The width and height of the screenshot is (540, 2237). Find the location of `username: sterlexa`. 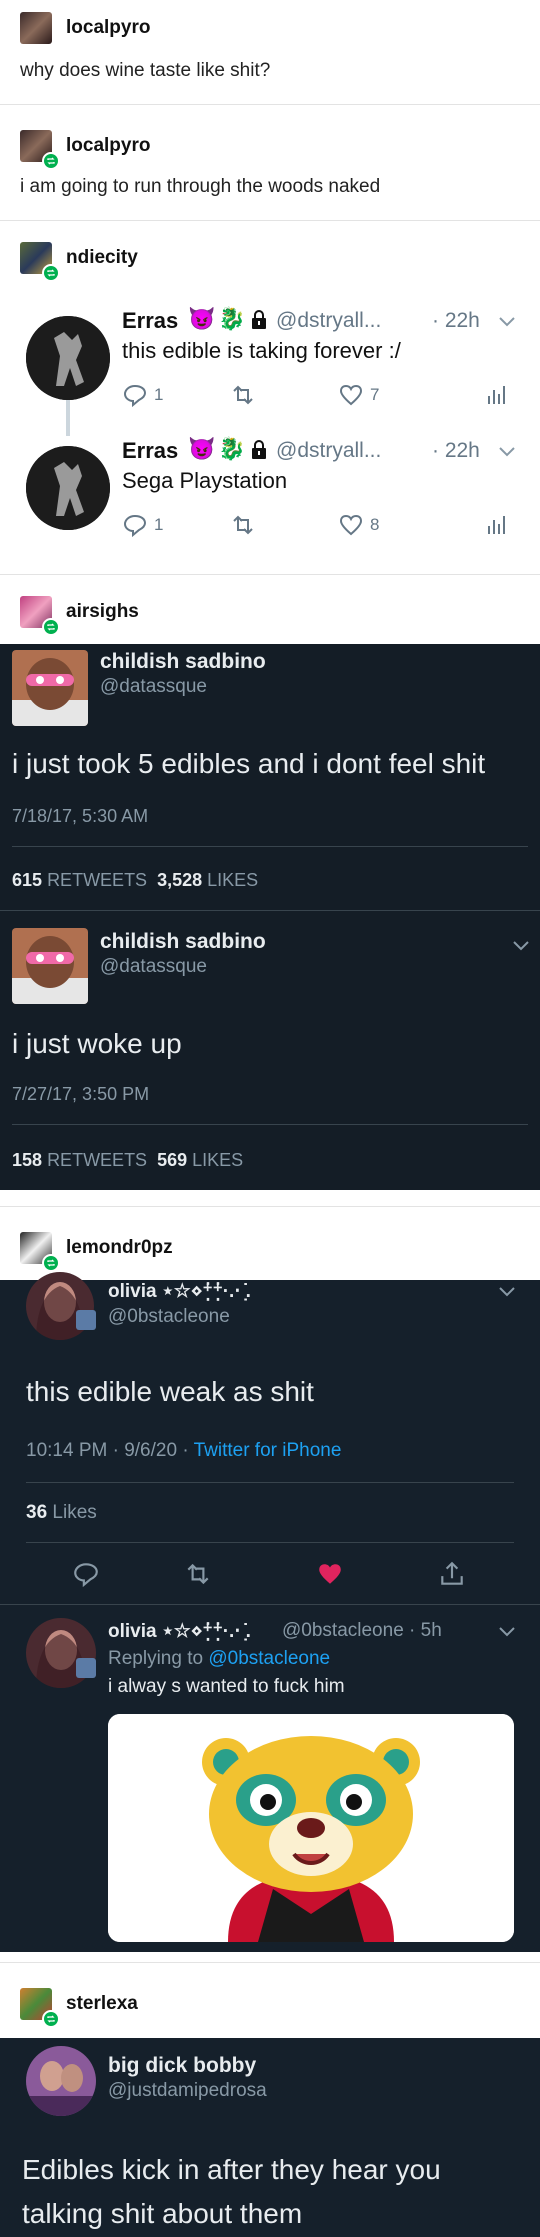

username: sterlexa is located at coordinates (102, 2004).